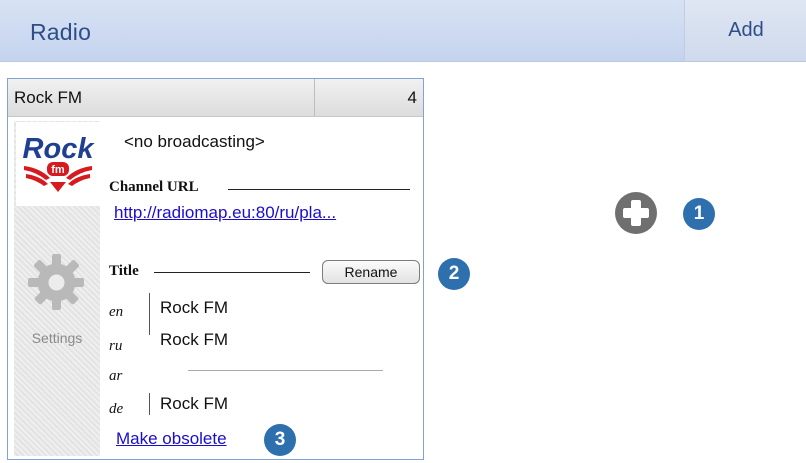  Describe the element at coordinates (171, 439) in the screenshot. I see `make-obsolete-link: Make obsolete` at that location.